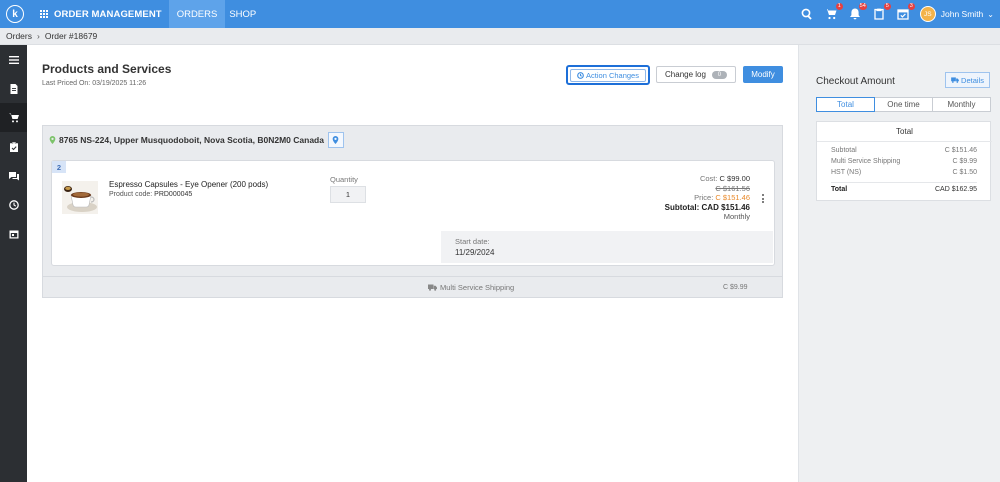 This screenshot has height=482, width=1000. Describe the element at coordinates (732, 197) in the screenshot. I see `price-value: C $151.46` at that location.